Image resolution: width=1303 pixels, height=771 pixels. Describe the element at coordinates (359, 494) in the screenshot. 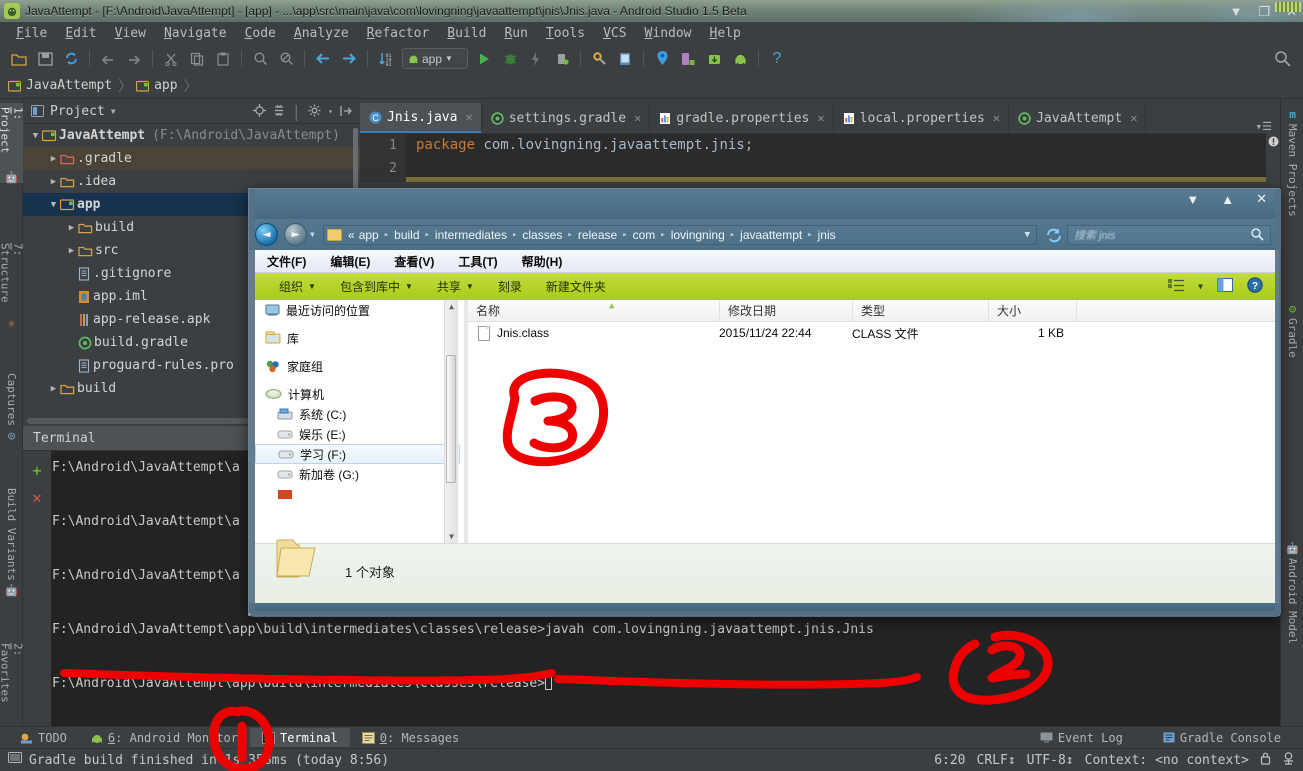

I see `explorer-nav-item-partial` at that location.